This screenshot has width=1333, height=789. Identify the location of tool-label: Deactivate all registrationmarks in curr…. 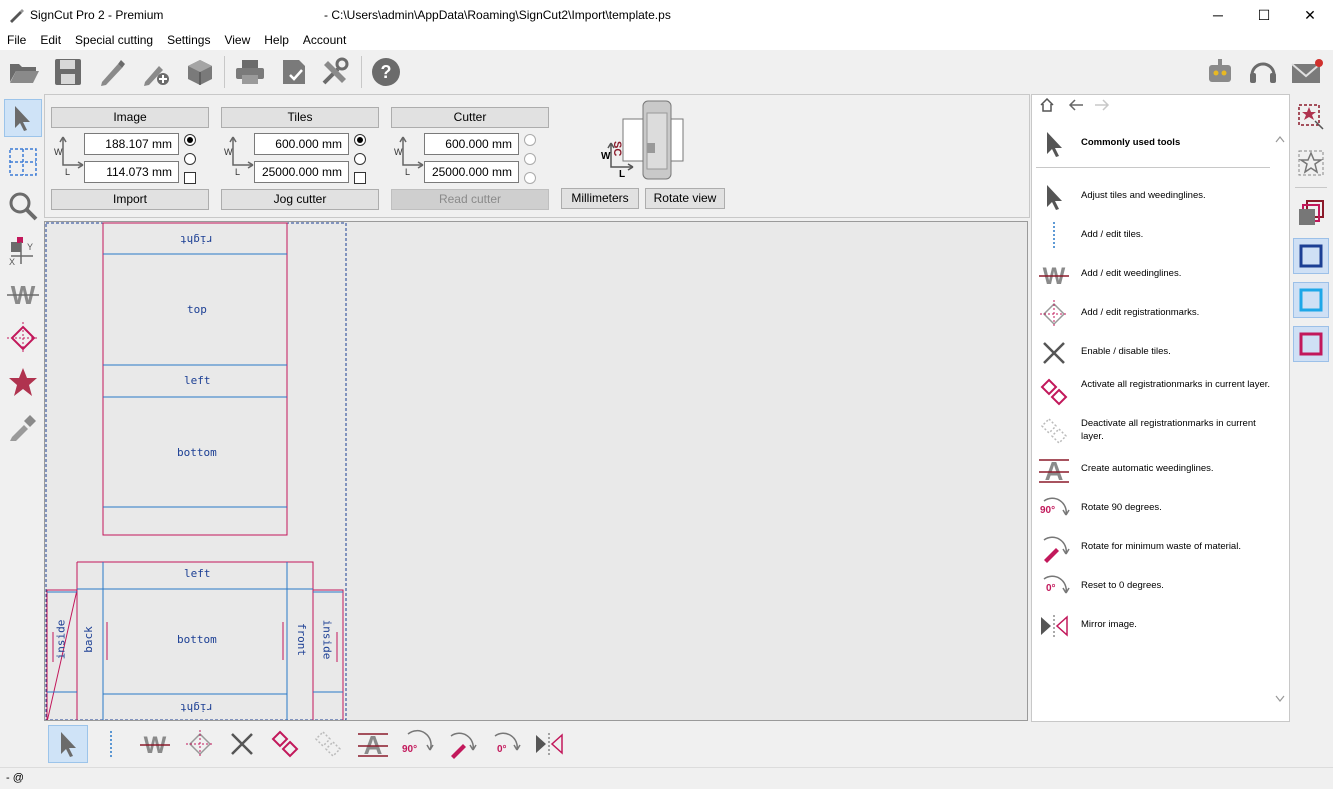
(1168, 430).